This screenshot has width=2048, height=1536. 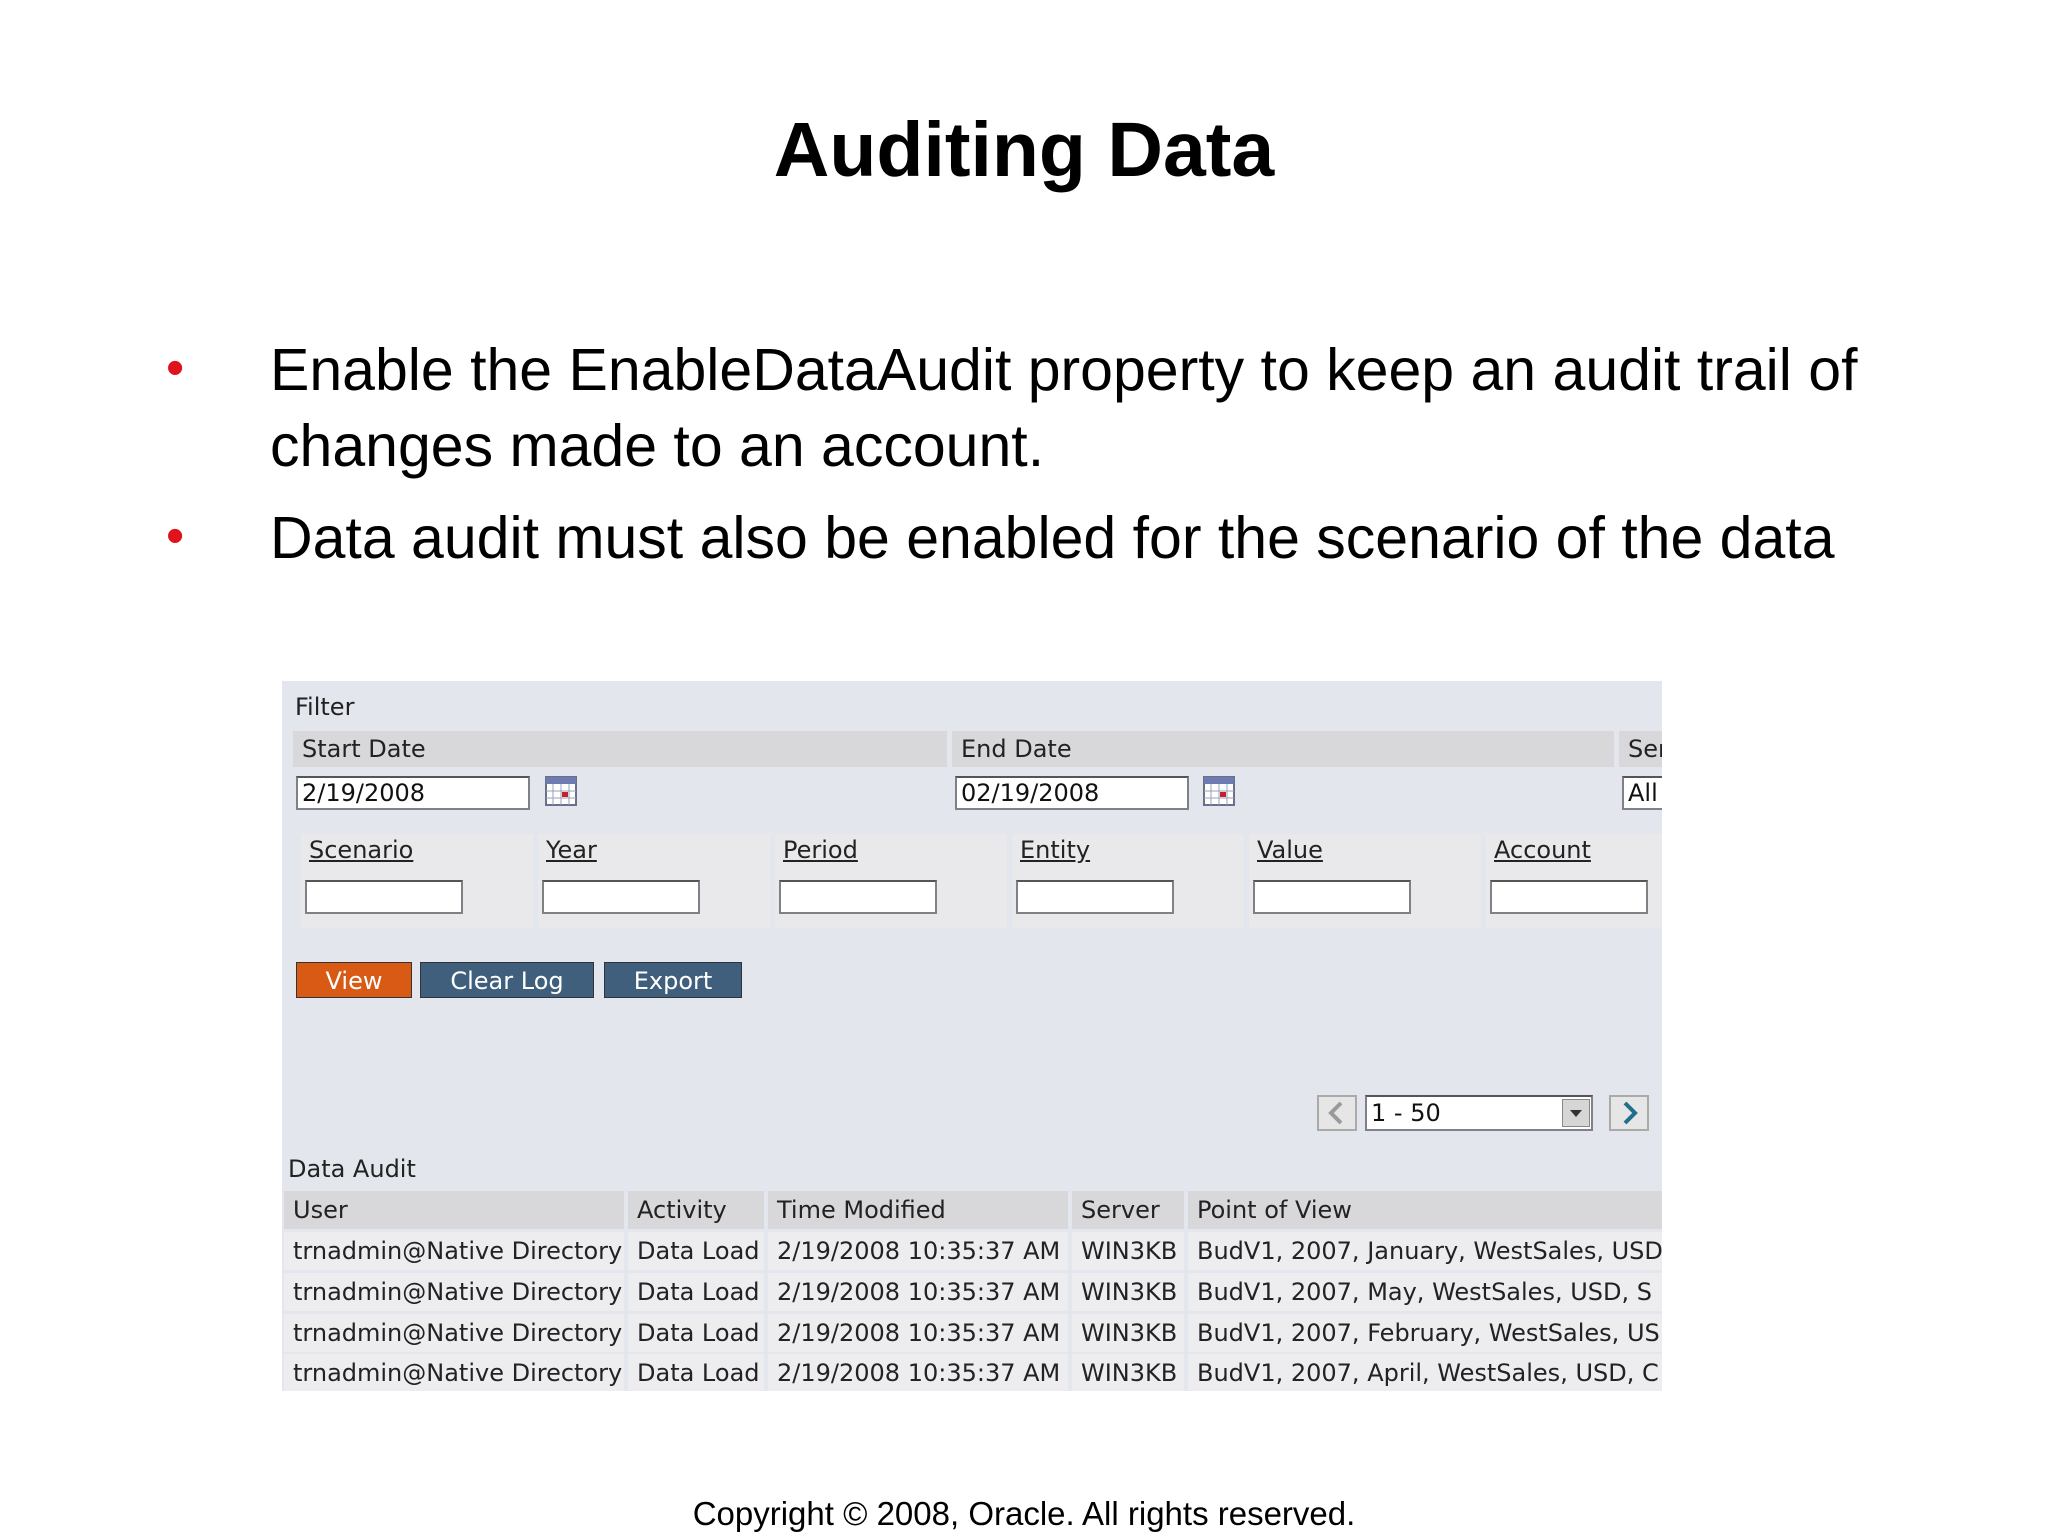 I want to click on start-date-label: Start Date, so click(x=364, y=749).